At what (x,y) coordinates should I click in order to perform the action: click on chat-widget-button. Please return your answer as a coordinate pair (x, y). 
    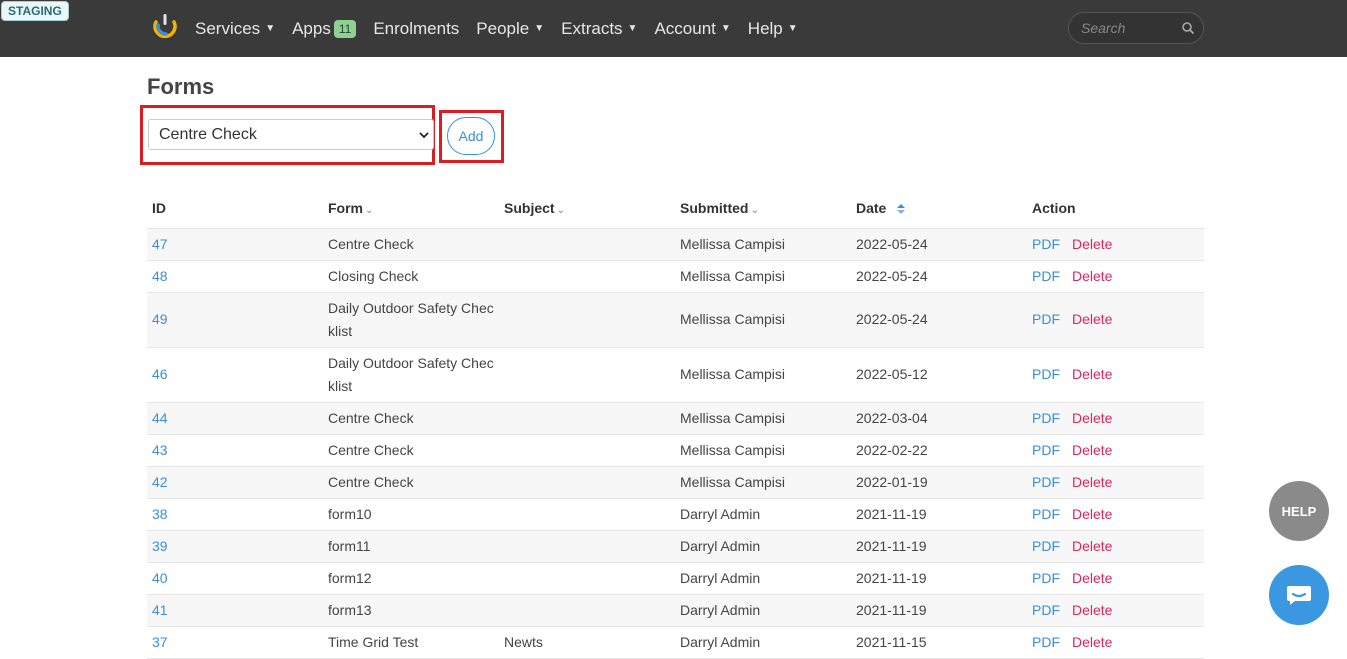
    Looking at the image, I should click on (1299, 595).